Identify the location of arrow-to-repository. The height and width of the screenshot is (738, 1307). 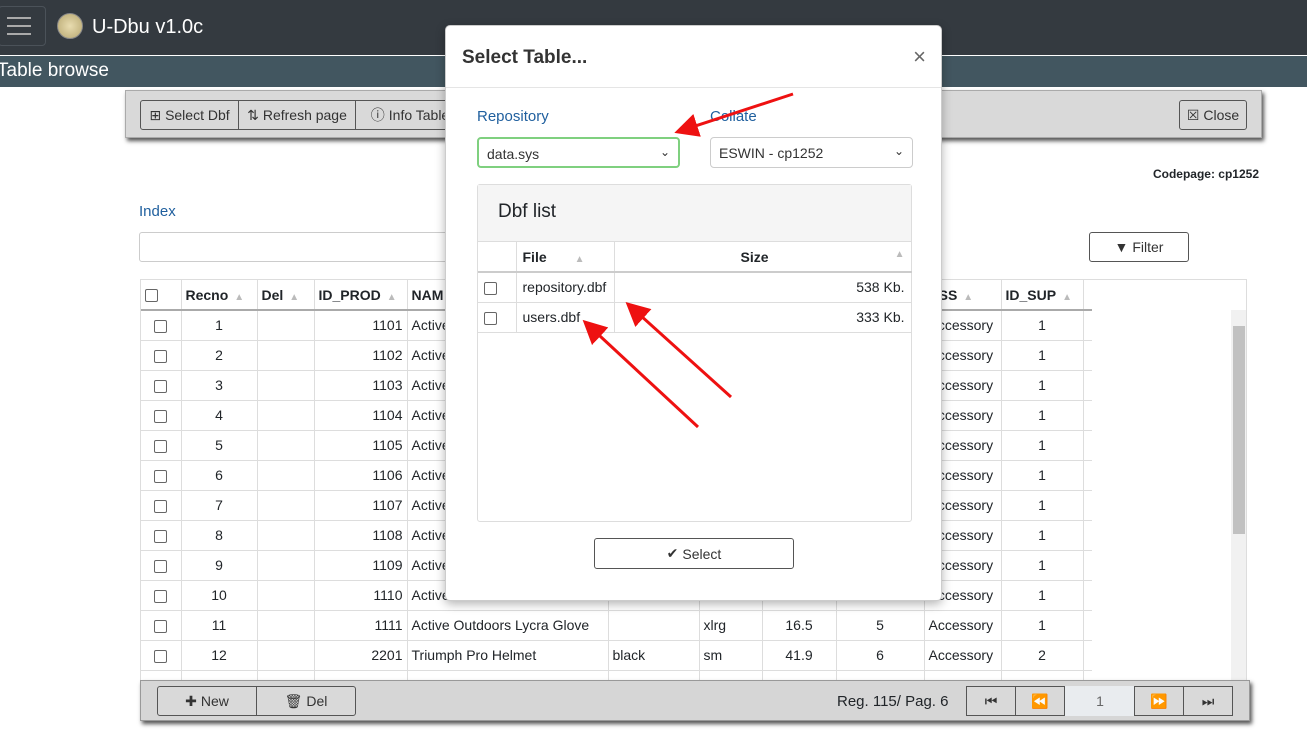
(734, 114).